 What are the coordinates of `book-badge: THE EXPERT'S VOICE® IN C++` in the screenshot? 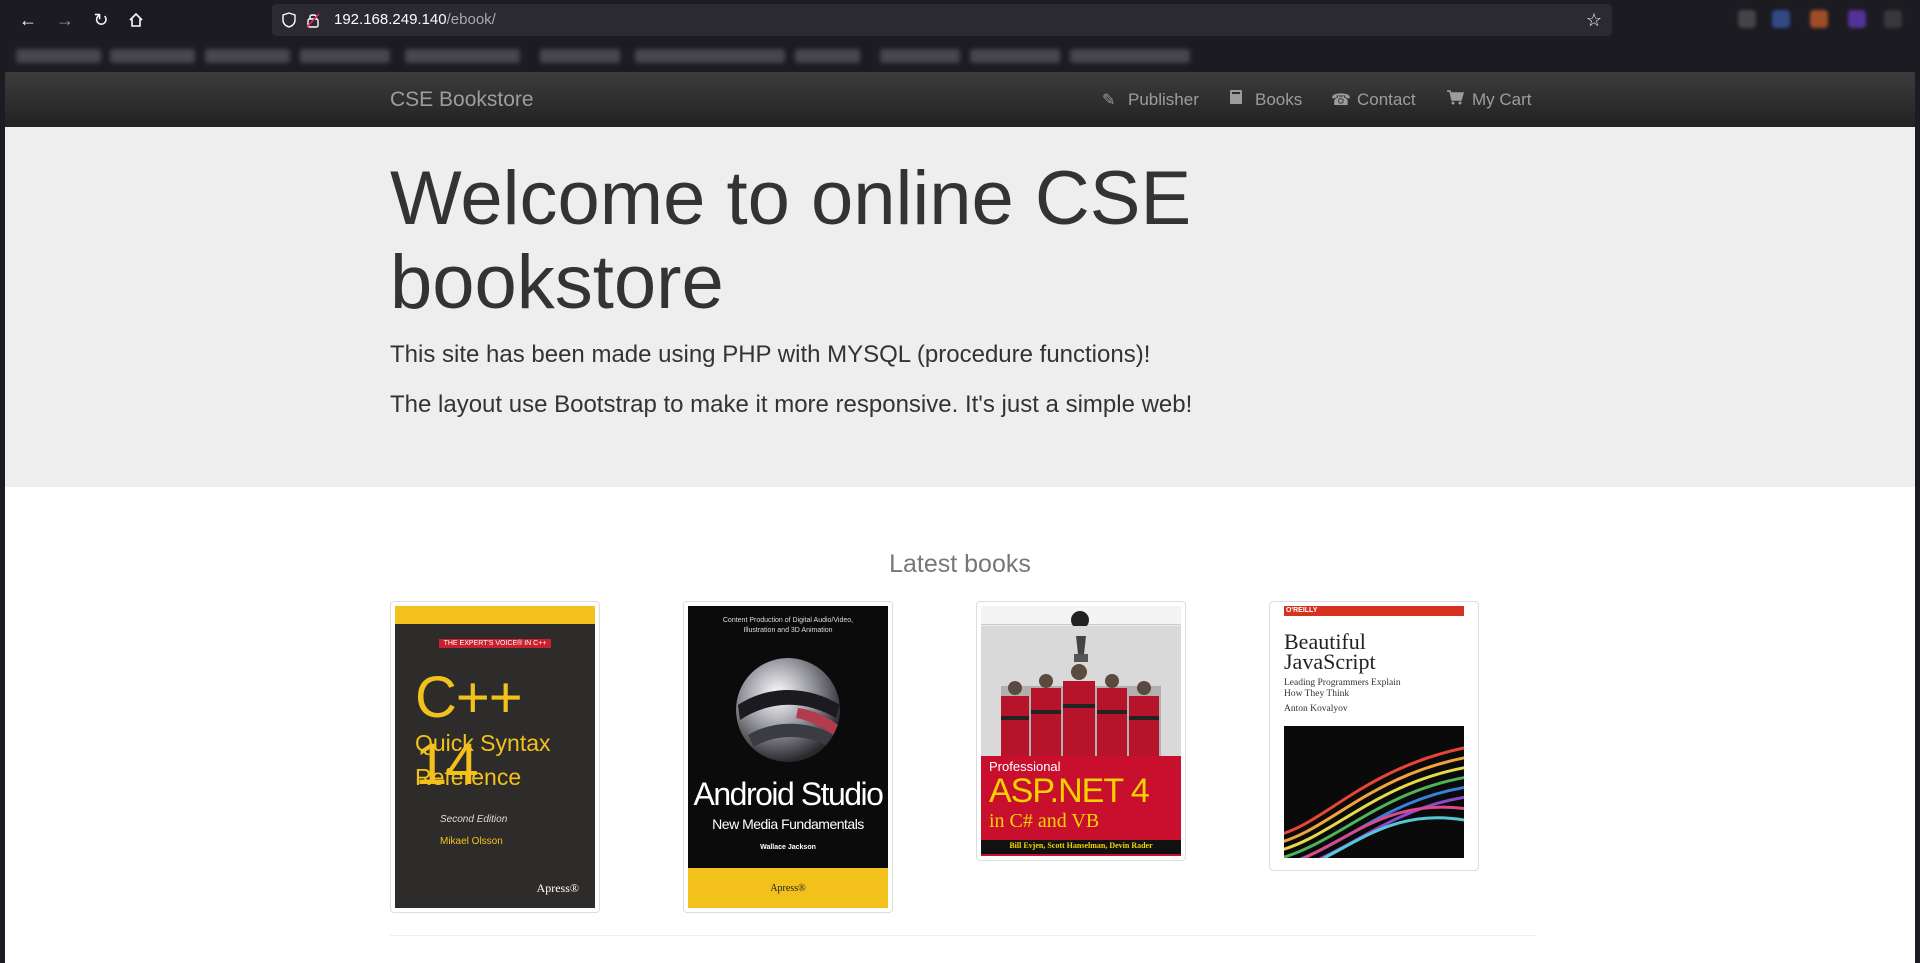 It's located at (495, 643).